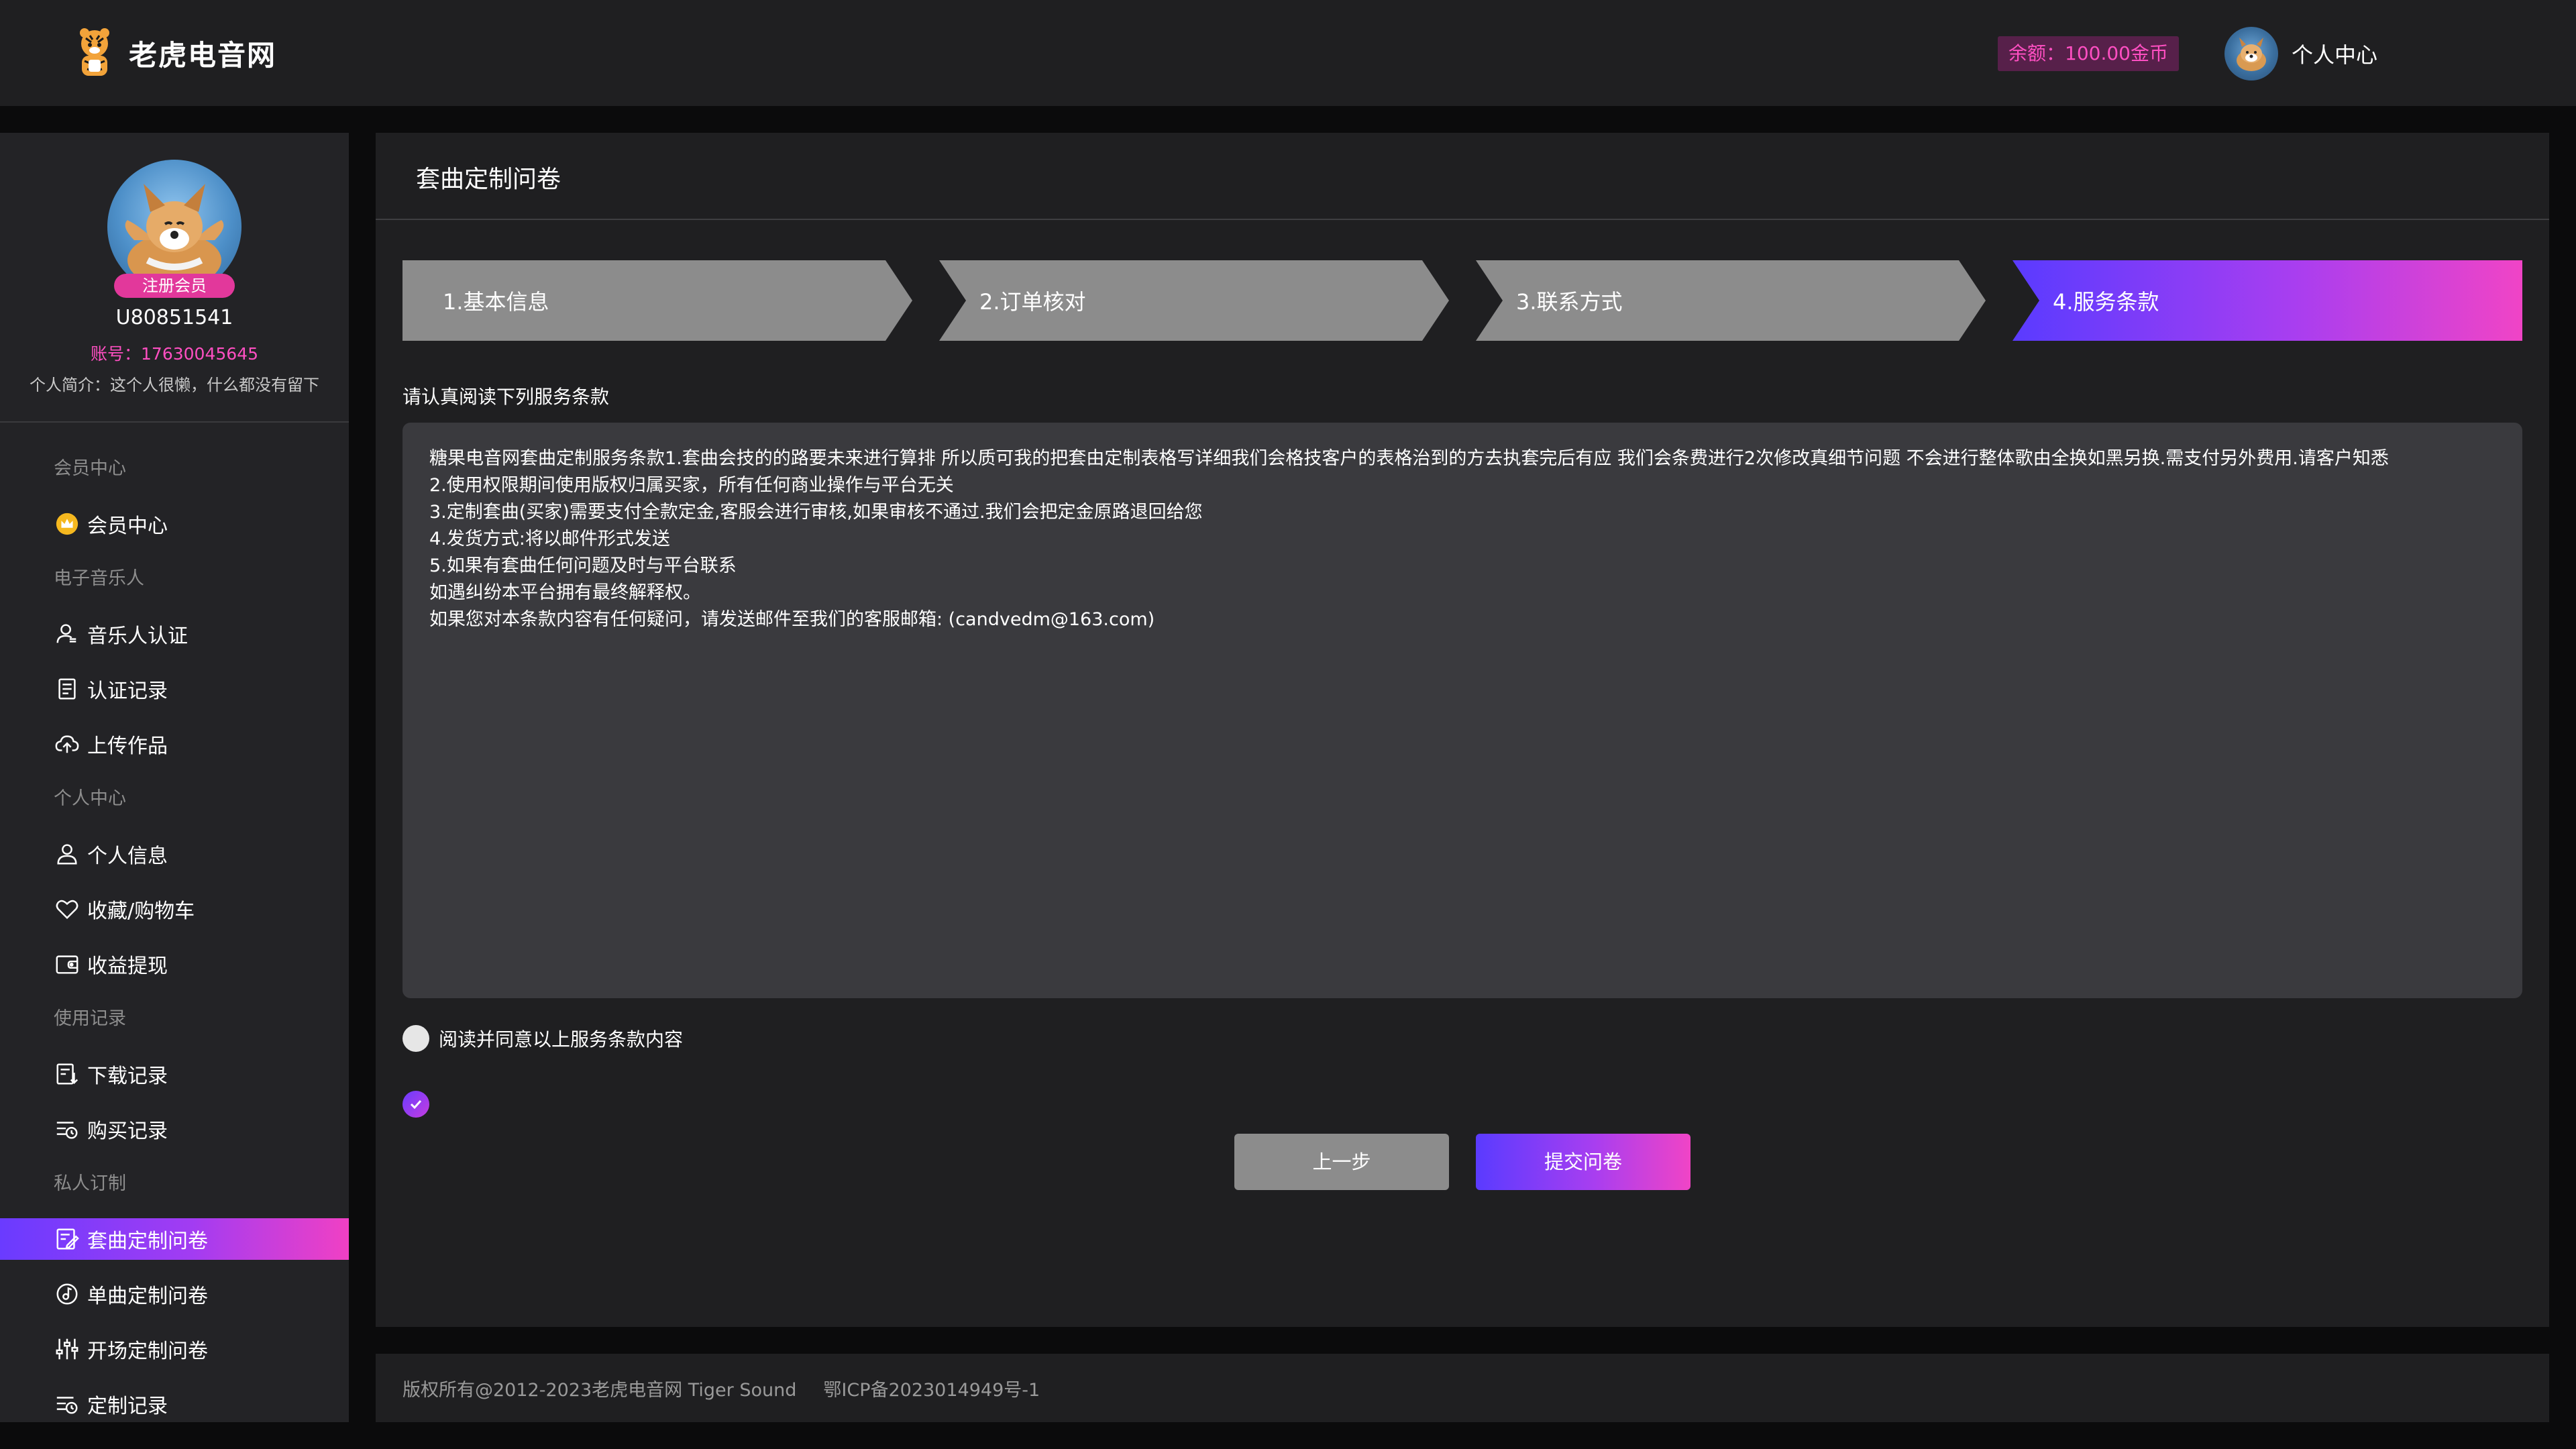 This screenshot has height=1449, width=2576. Describe the element at coordinates (1462, 219) in the screenshot. I see `title-divider` at that location.